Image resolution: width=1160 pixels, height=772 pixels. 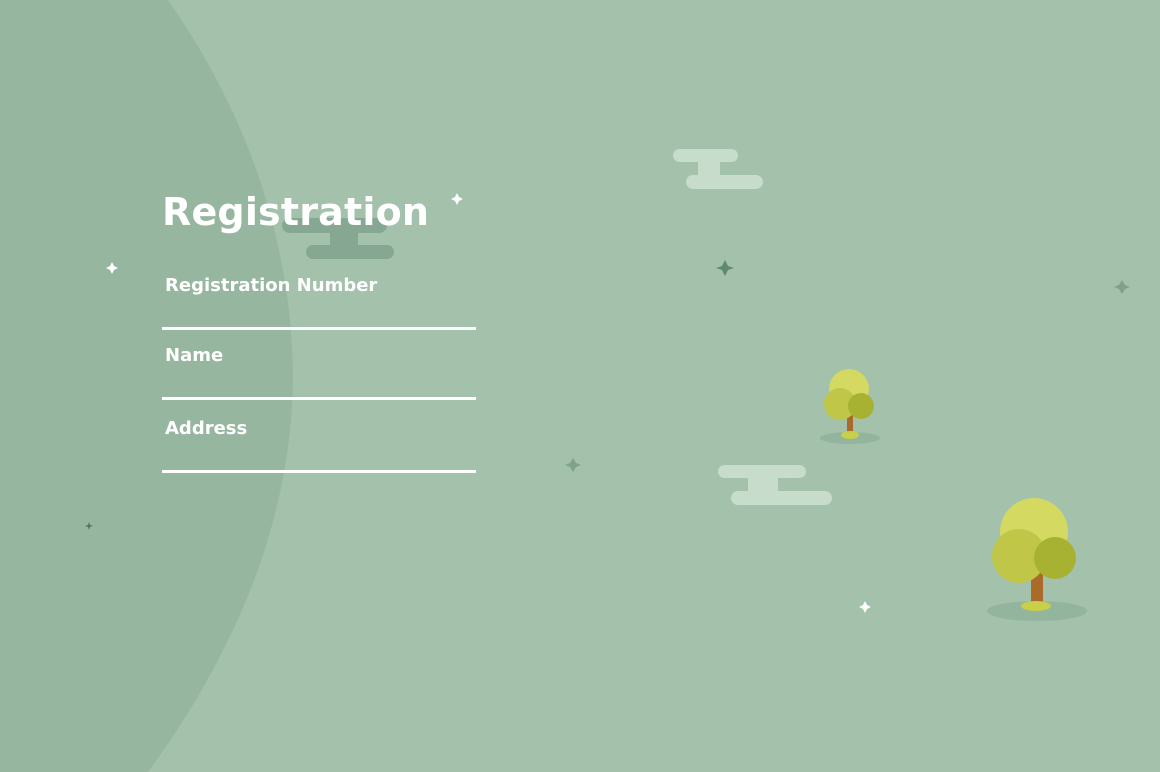 I want to click on registration-number-label: Registration Number, so click(x=271, y=285).